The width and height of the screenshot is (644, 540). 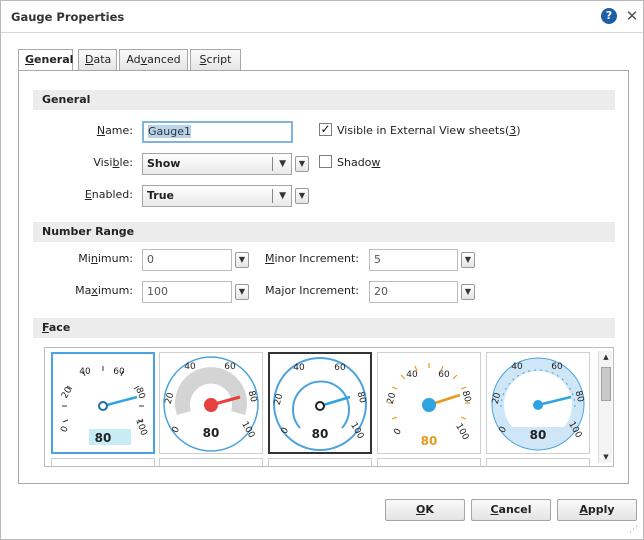 What do you see at coordinates (187, 260) in the screenshot?
I see `minimum-field: 0` at bounding box center [187, 260].